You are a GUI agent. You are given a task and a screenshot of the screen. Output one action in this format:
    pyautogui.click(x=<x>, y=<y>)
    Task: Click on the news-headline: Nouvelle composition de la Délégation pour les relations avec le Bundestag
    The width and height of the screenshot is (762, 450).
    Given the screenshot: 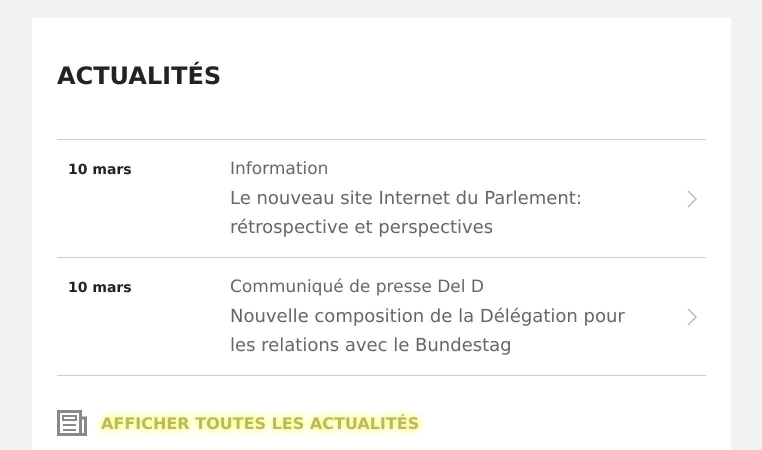 What is the action you would take?
    pyautogui.click(x=430, y=331)
    